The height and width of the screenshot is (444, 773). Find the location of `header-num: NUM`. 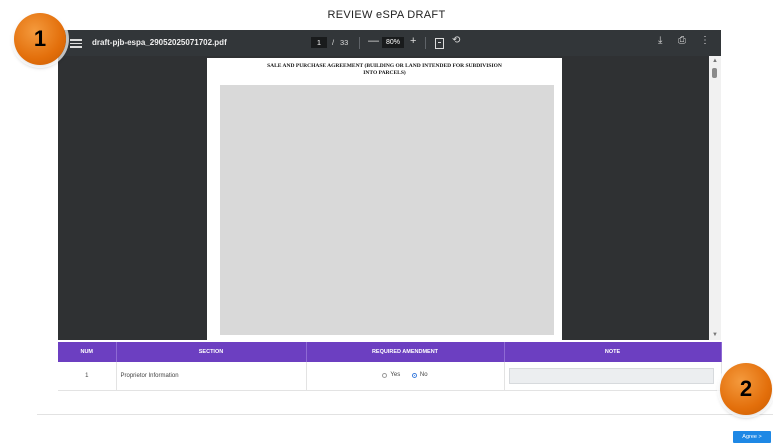

header-num: NUM is located at coordinates (87, 352).